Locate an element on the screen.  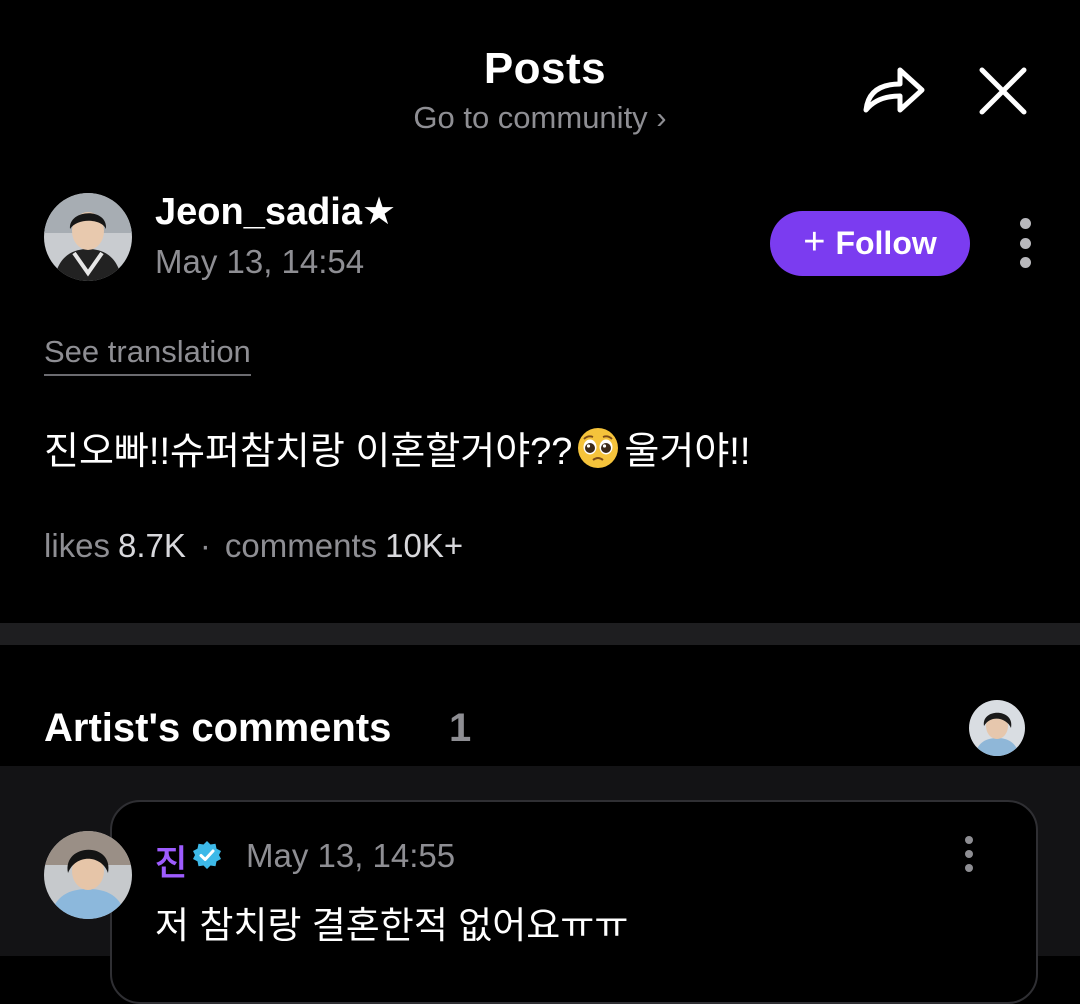
share-icon is located at coordinates (894, 90).